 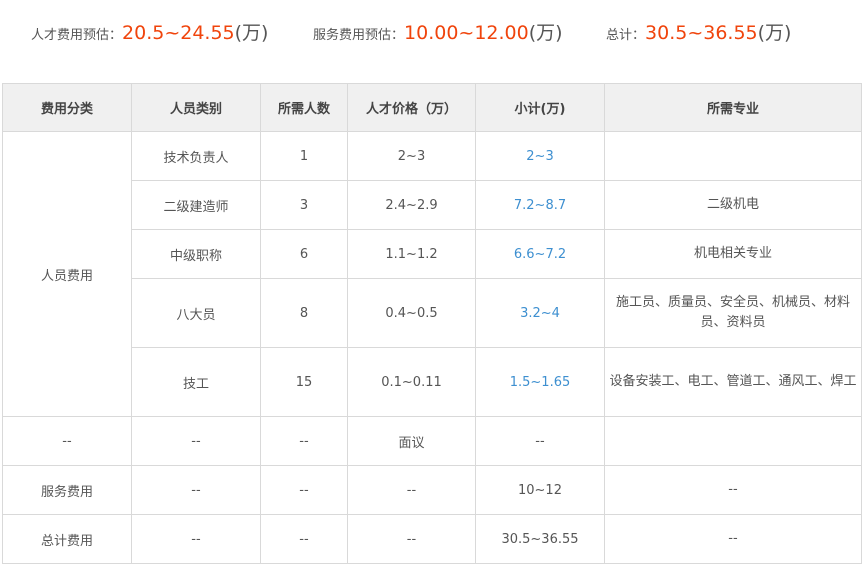 I want to click on col-header-subtotal: 小计(万), so click(x=540, y=107).